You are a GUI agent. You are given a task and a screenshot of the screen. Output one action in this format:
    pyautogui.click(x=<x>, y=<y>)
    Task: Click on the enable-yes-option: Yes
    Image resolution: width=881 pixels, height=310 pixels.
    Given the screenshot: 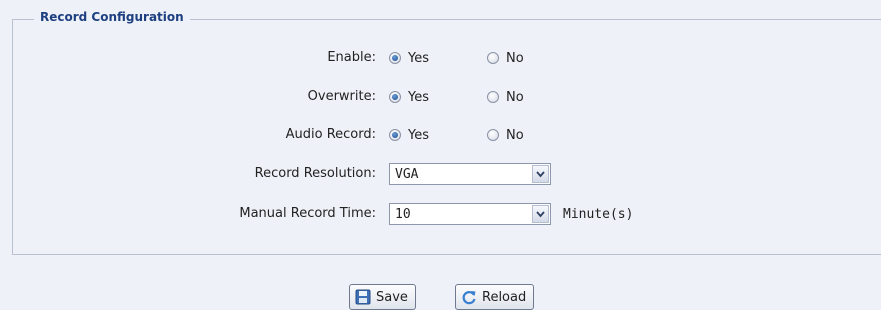 What is the action you would take?
    pyautogui.click(x=409, y=58)
    